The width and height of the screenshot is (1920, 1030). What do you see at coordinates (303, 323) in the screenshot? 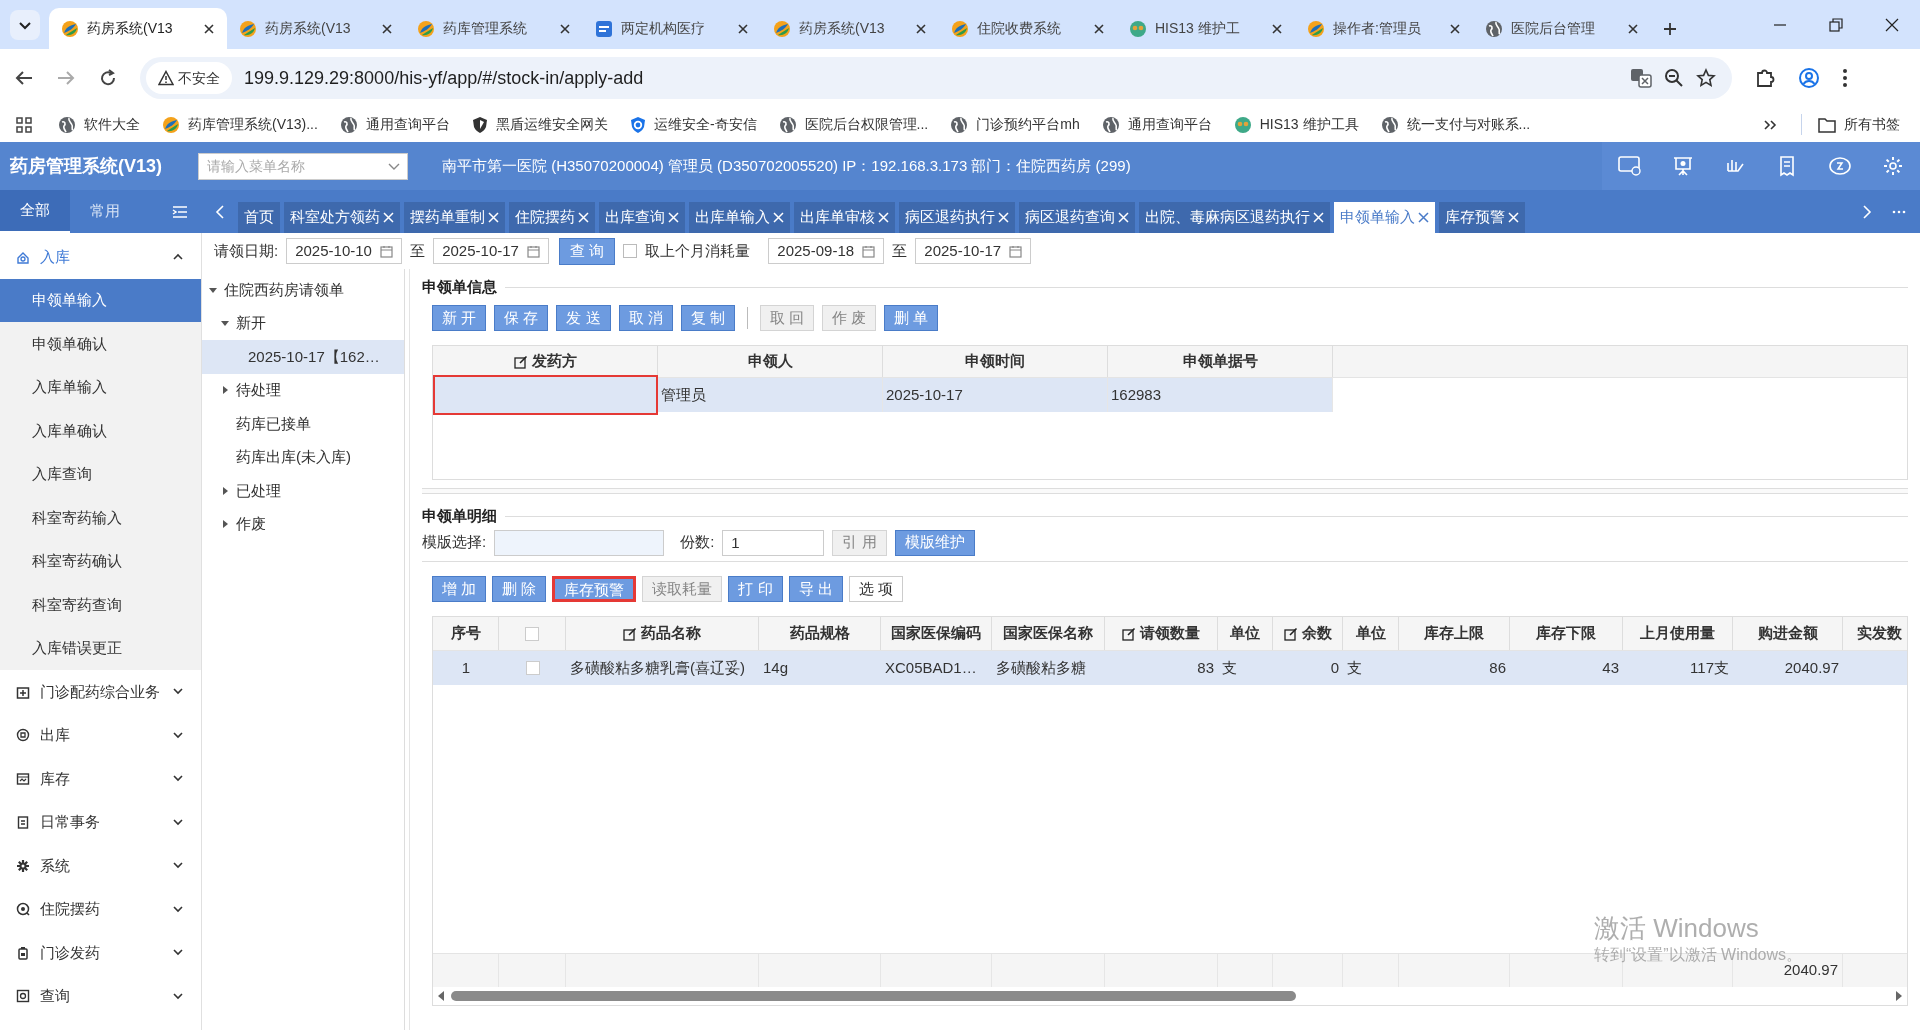
I see `tree-item: 新开` at bounding box center [303, 323].